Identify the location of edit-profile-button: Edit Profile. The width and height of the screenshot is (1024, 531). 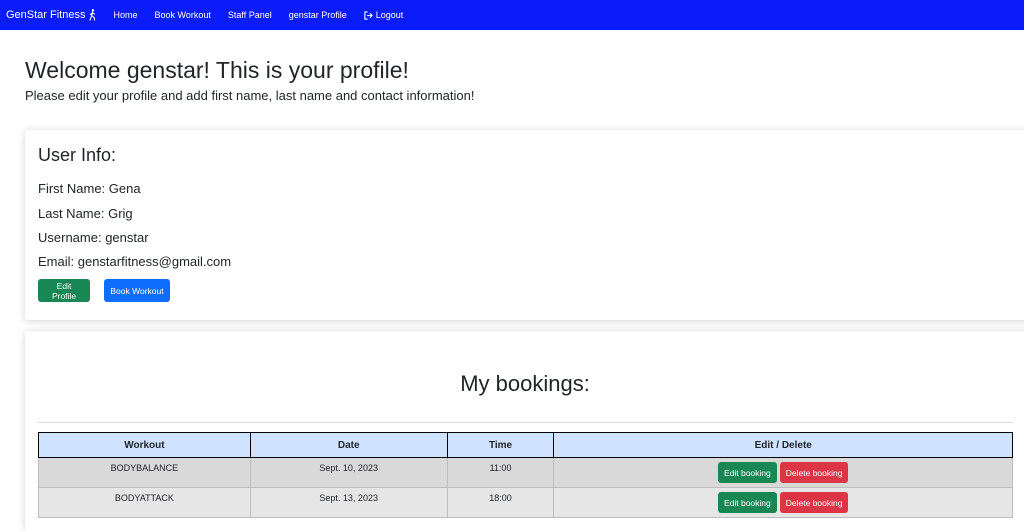
(64, 290).